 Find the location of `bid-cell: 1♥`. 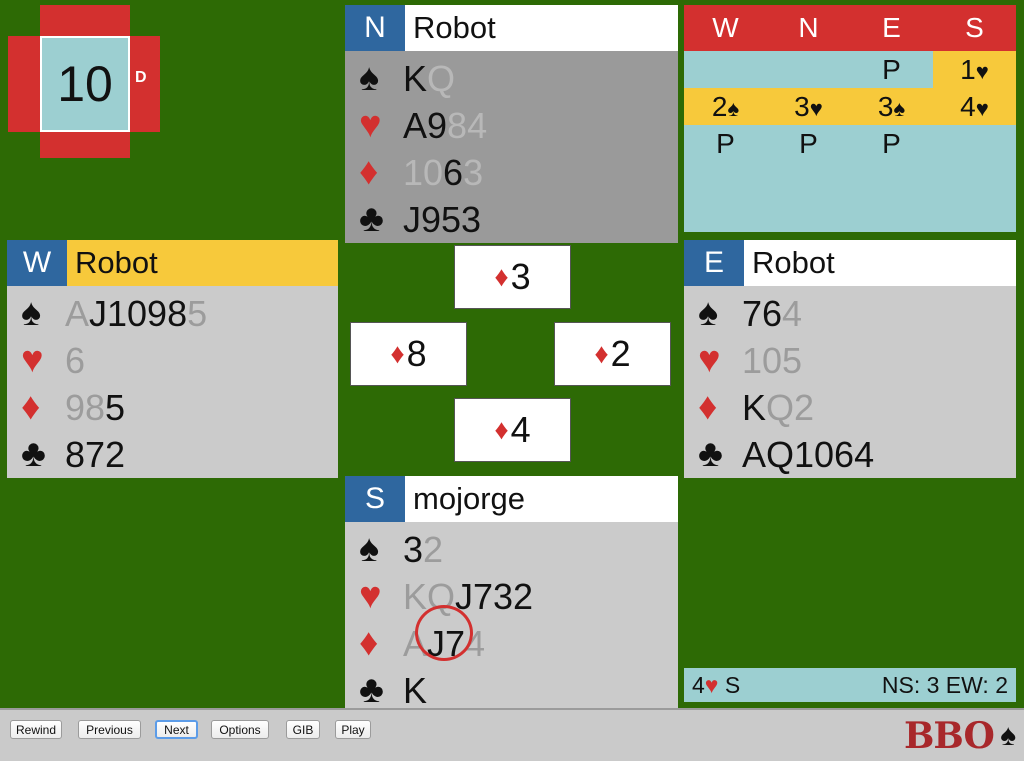

bid-cell: 1♥ is located at coordinates (974, 70).